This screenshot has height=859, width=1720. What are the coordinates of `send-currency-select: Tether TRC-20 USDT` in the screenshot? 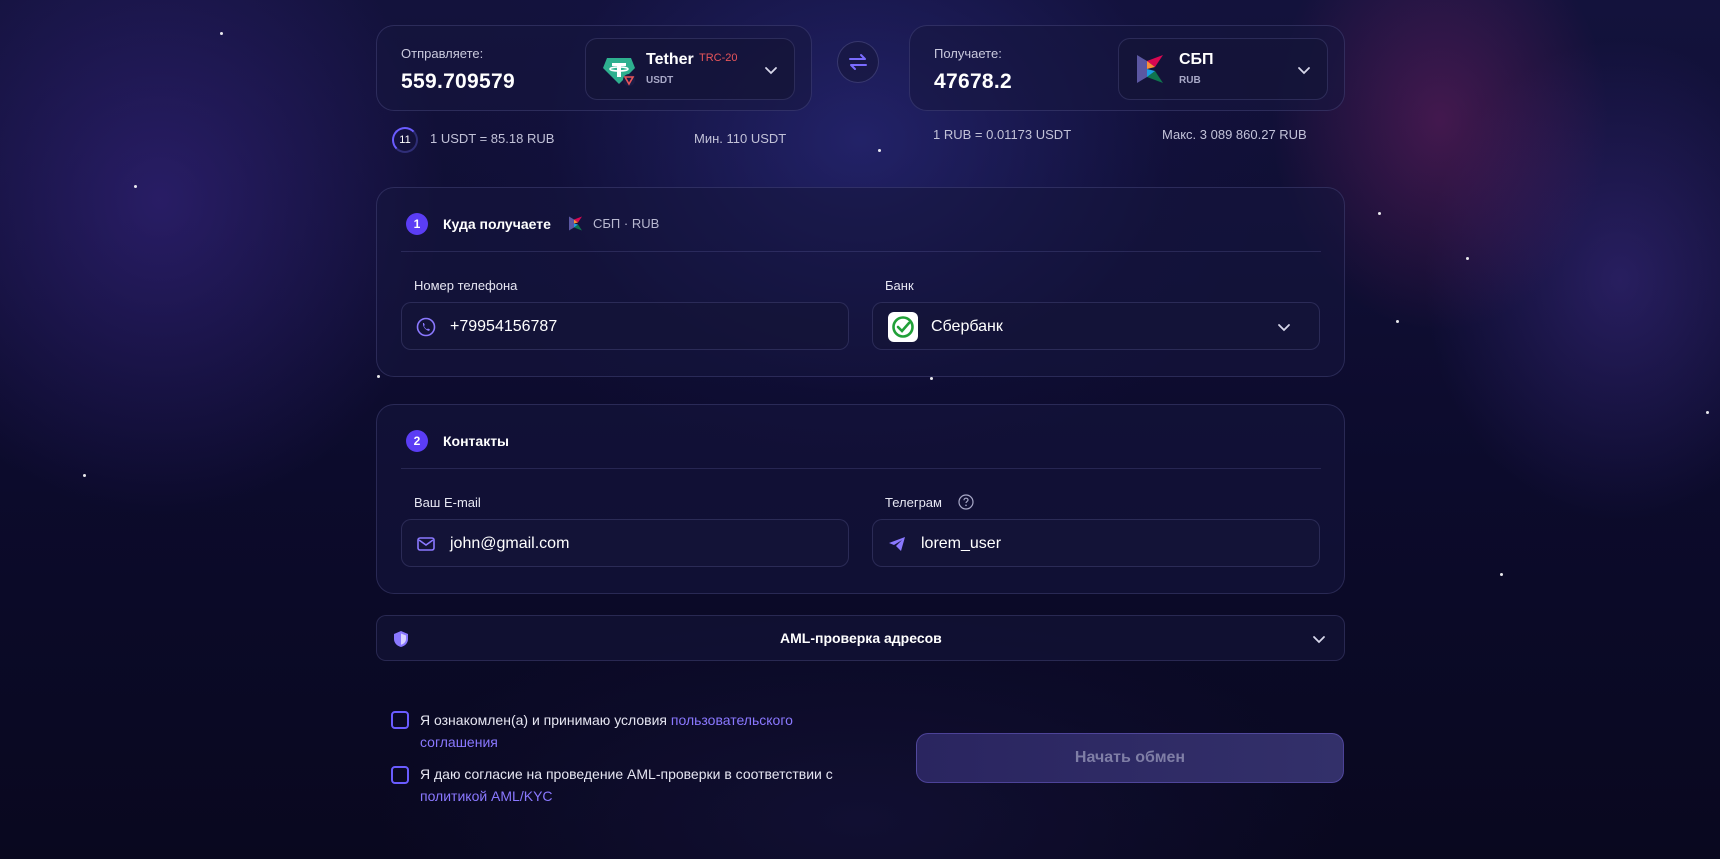 It's located at (690, 69).